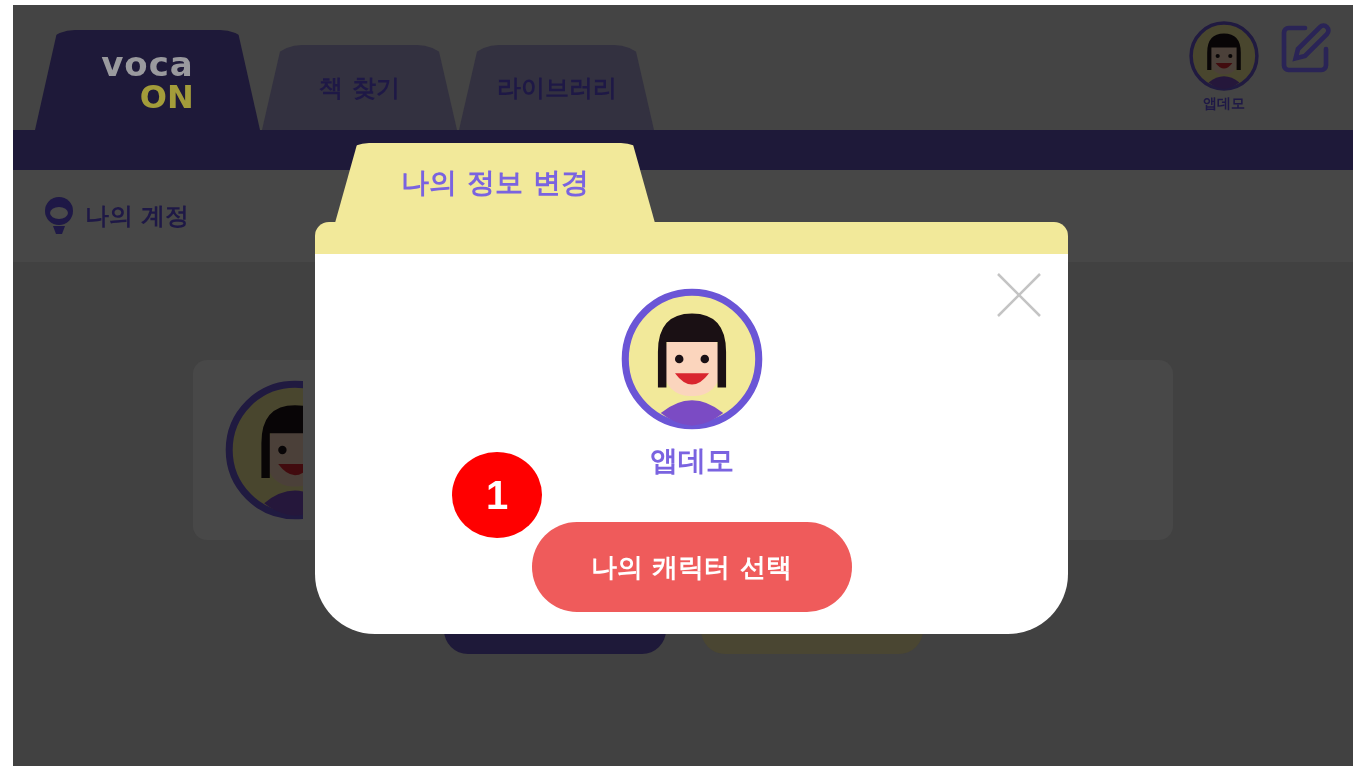 This screenshot has width=1353, height=766. What do you see at coordinates (497, 495) in the screenshot?
I see `step-marker: 1` at bounding box center [497, 495].